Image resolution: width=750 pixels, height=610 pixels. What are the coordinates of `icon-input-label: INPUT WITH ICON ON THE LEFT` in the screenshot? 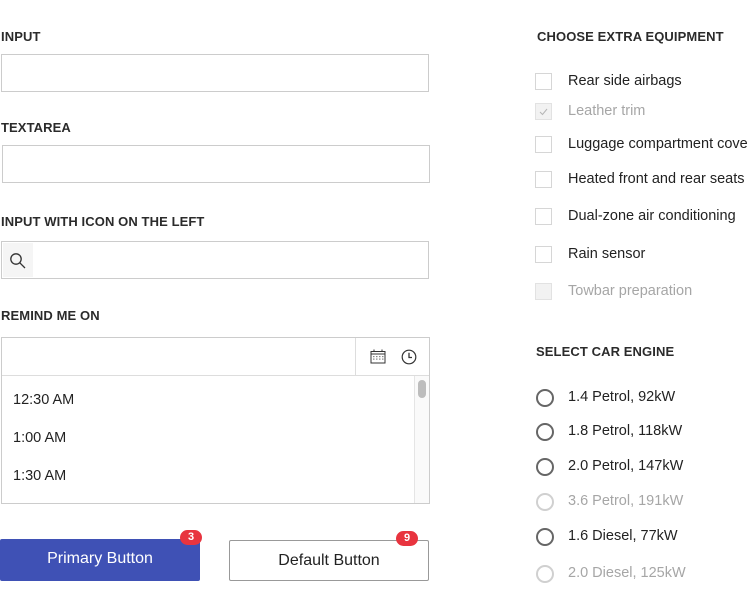 It's located at (103, 221).